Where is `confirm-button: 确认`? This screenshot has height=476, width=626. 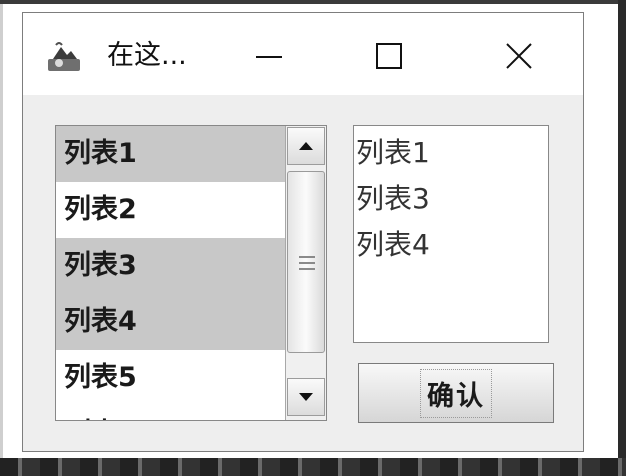 confirm-button: 确认 is located at coordinates (456, 393).